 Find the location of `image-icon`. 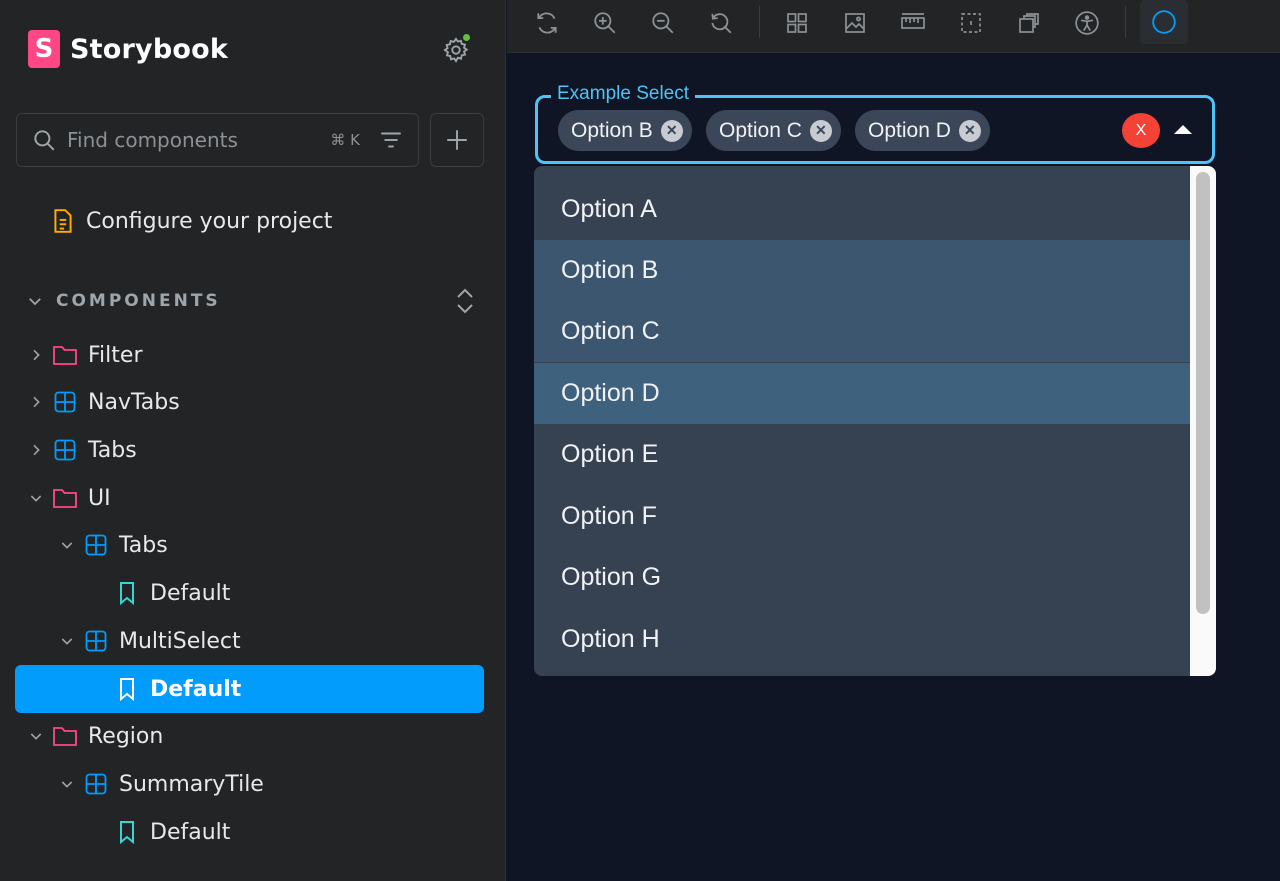

image-icon is located at coordinates (855, 23).